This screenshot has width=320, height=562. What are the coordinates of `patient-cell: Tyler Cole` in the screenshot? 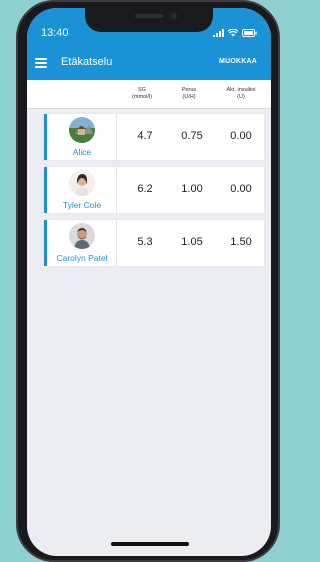 It's located at (82, 190).